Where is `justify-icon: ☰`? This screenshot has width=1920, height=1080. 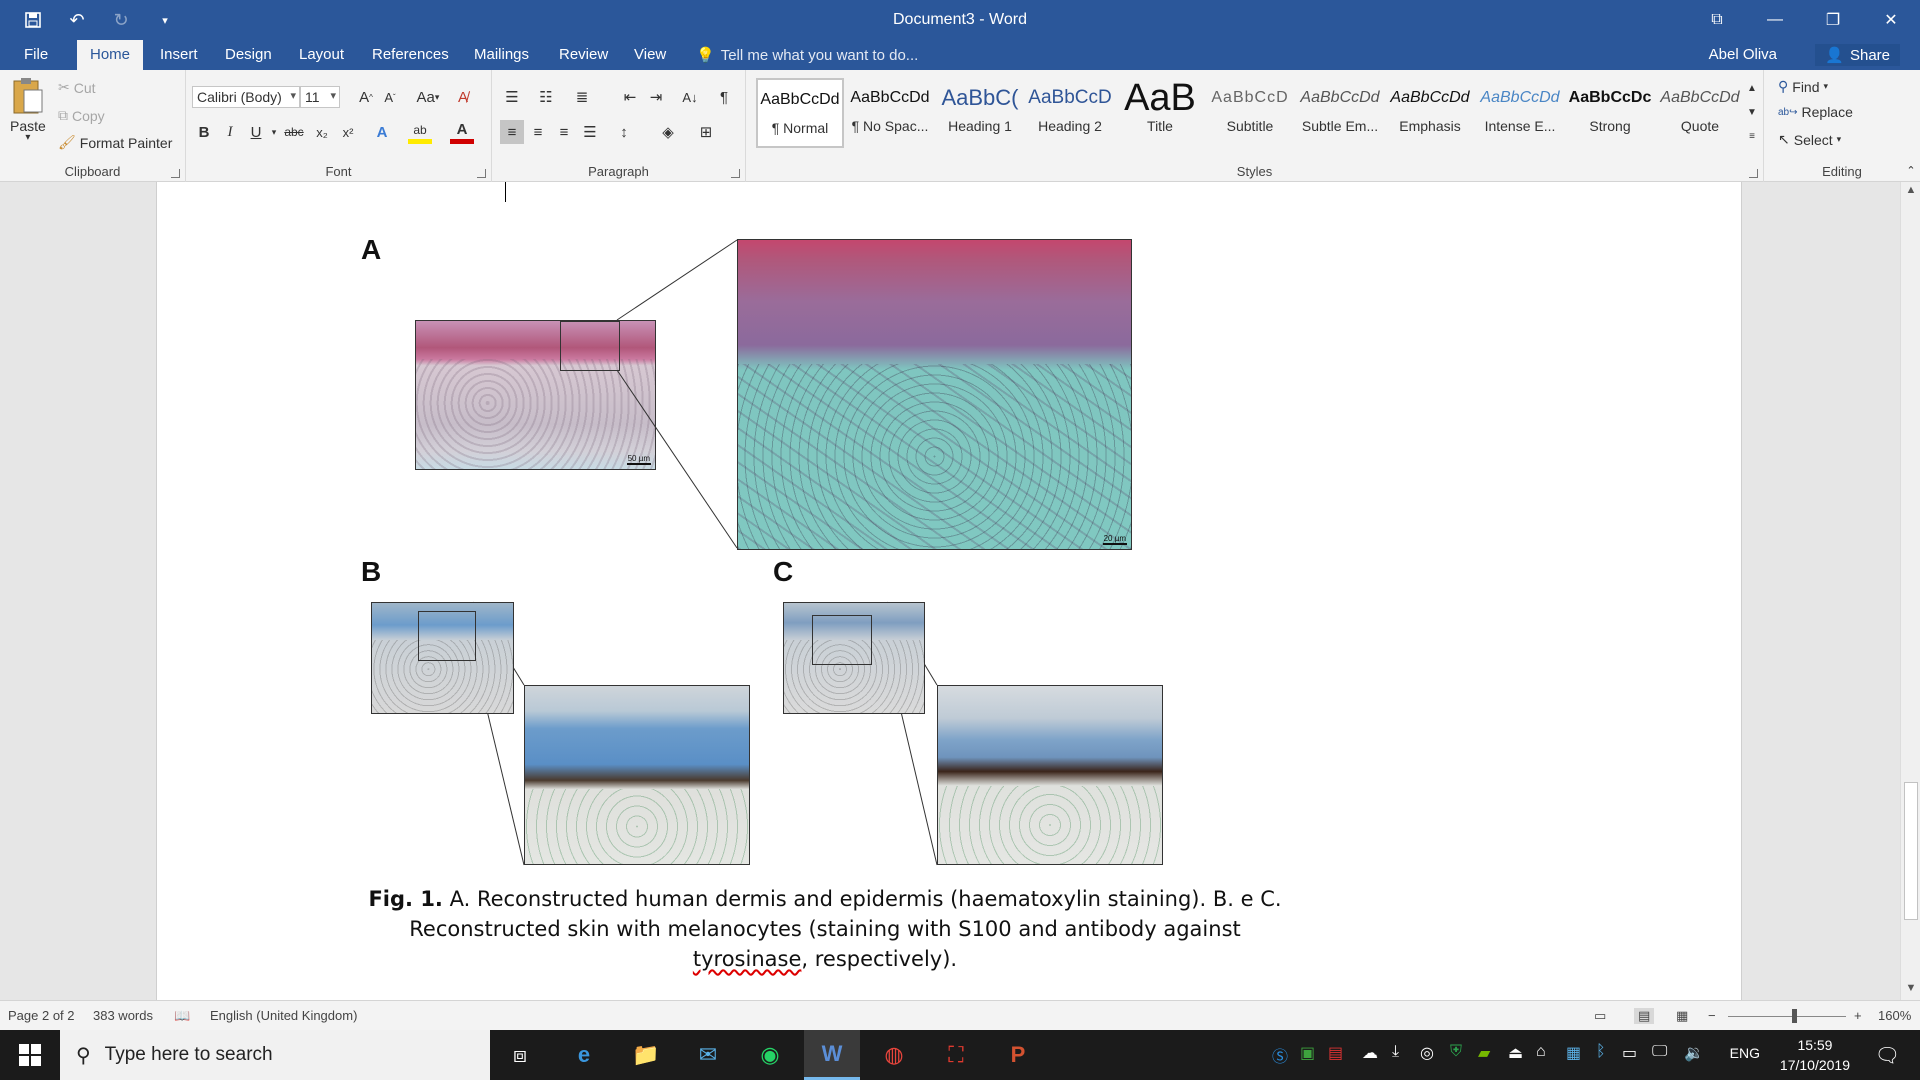 justify-icon: ☰ is located at coordinates (590, 132).